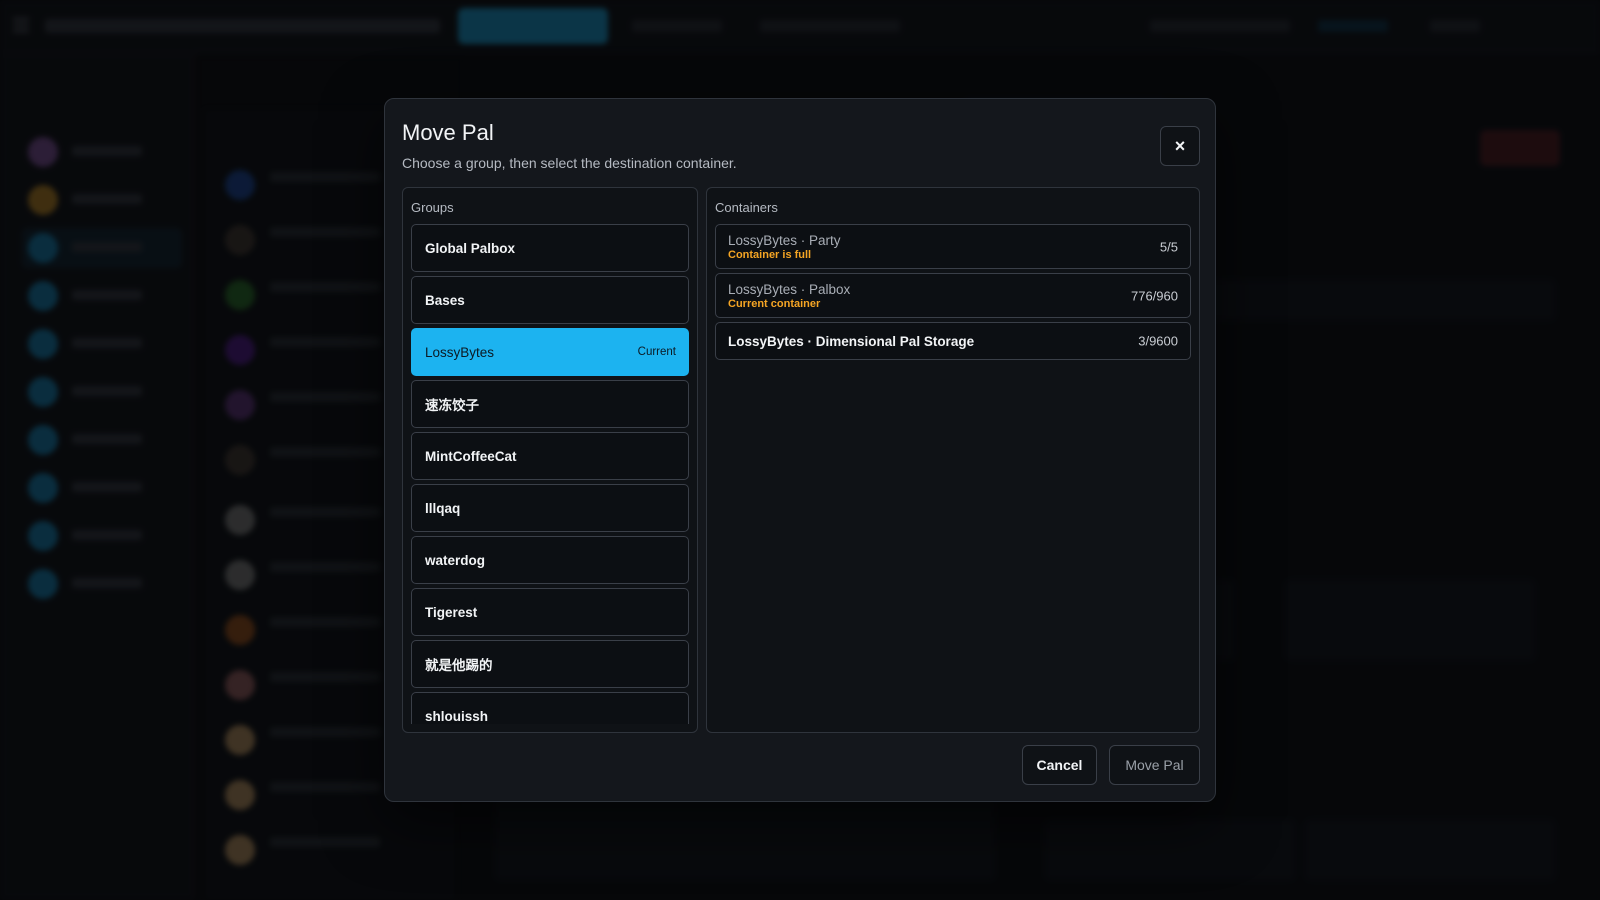 The image size is (1600, 900). I want to click on container-count: 3/9600, so click(1158, 341).